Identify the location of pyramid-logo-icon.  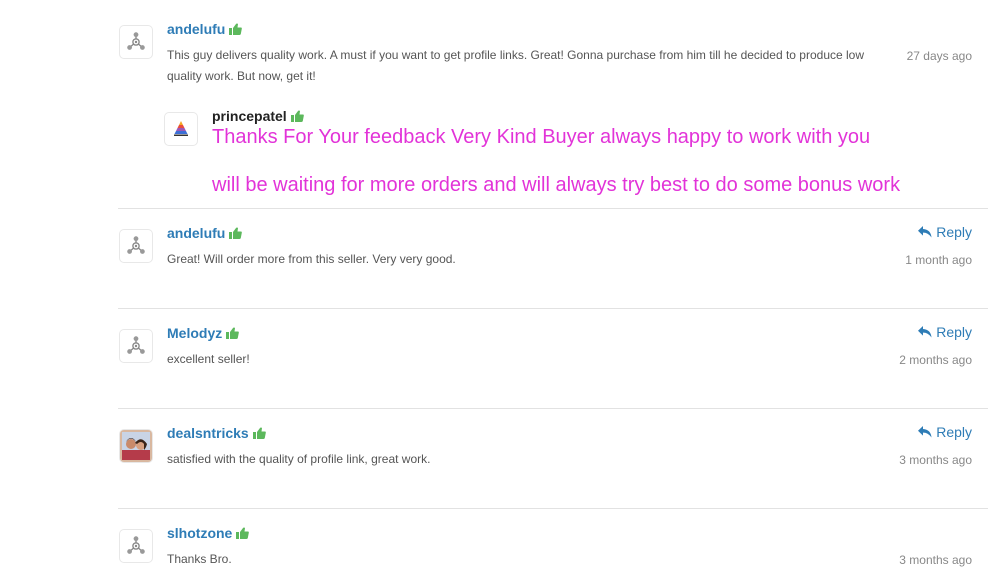
(181, 128).